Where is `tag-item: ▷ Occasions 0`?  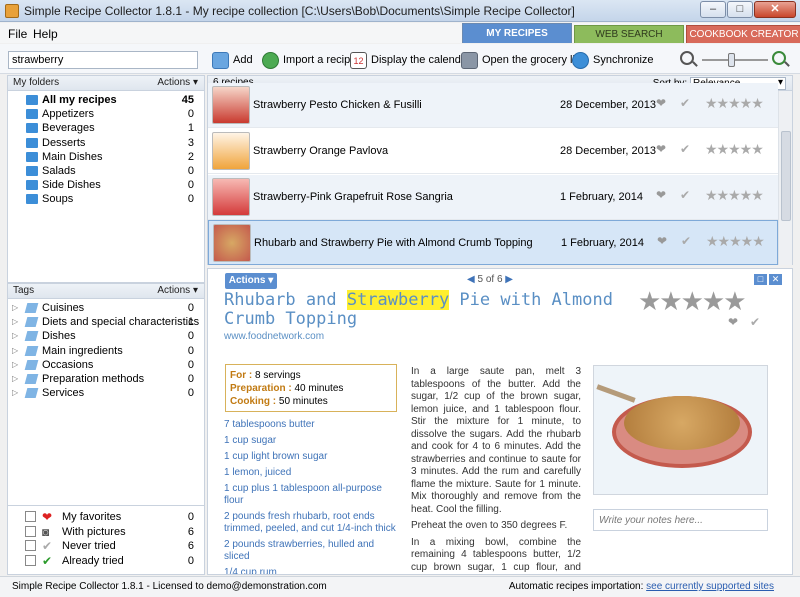
tag-item: ▷ Occasions 0 is located at coordinates (106, 365).